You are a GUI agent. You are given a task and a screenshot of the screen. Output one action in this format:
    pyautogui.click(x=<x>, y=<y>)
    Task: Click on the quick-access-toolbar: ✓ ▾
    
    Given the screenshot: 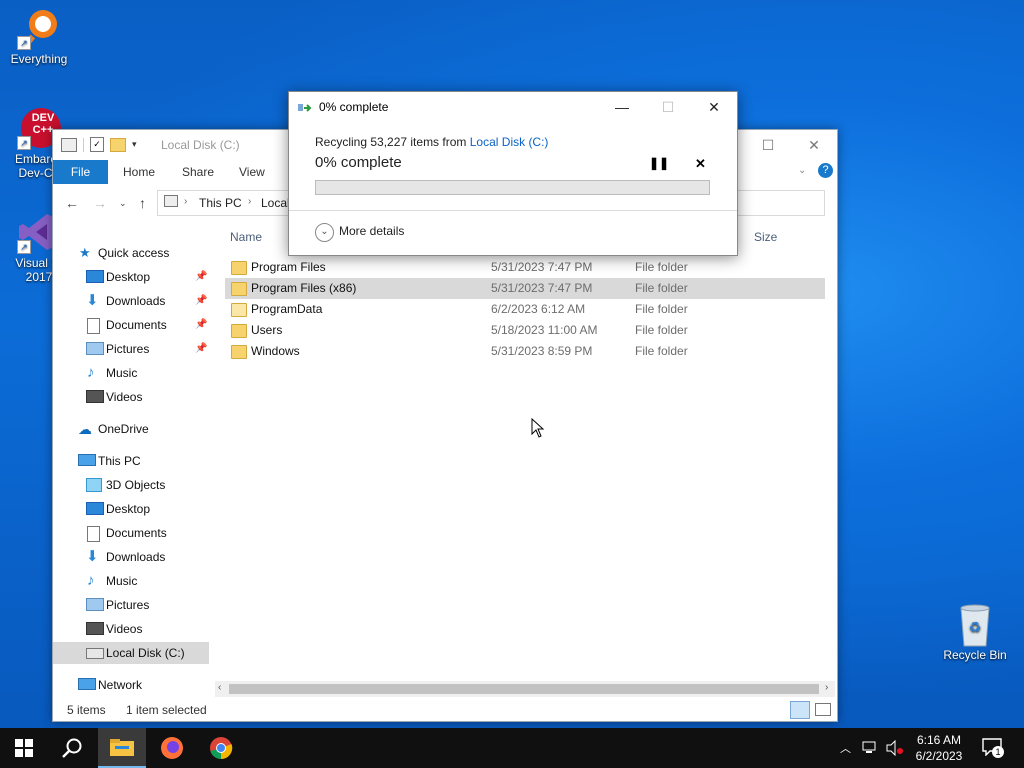 What is the action you would take?
    pyautogui.click(x=99, y=144)
    